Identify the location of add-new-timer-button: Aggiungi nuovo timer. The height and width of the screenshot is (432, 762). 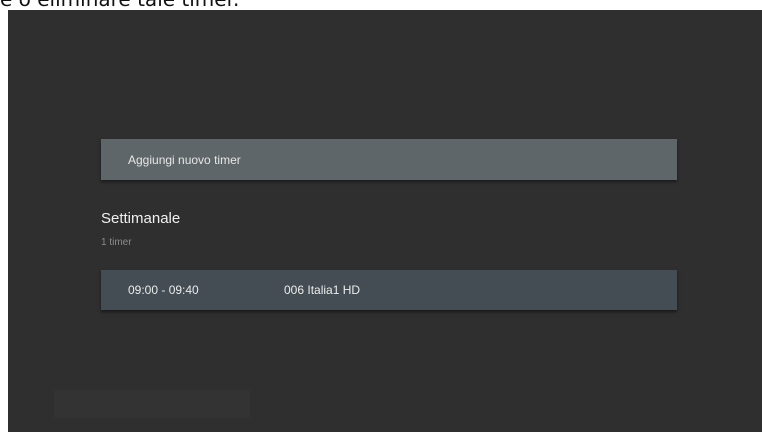
(389, 159).